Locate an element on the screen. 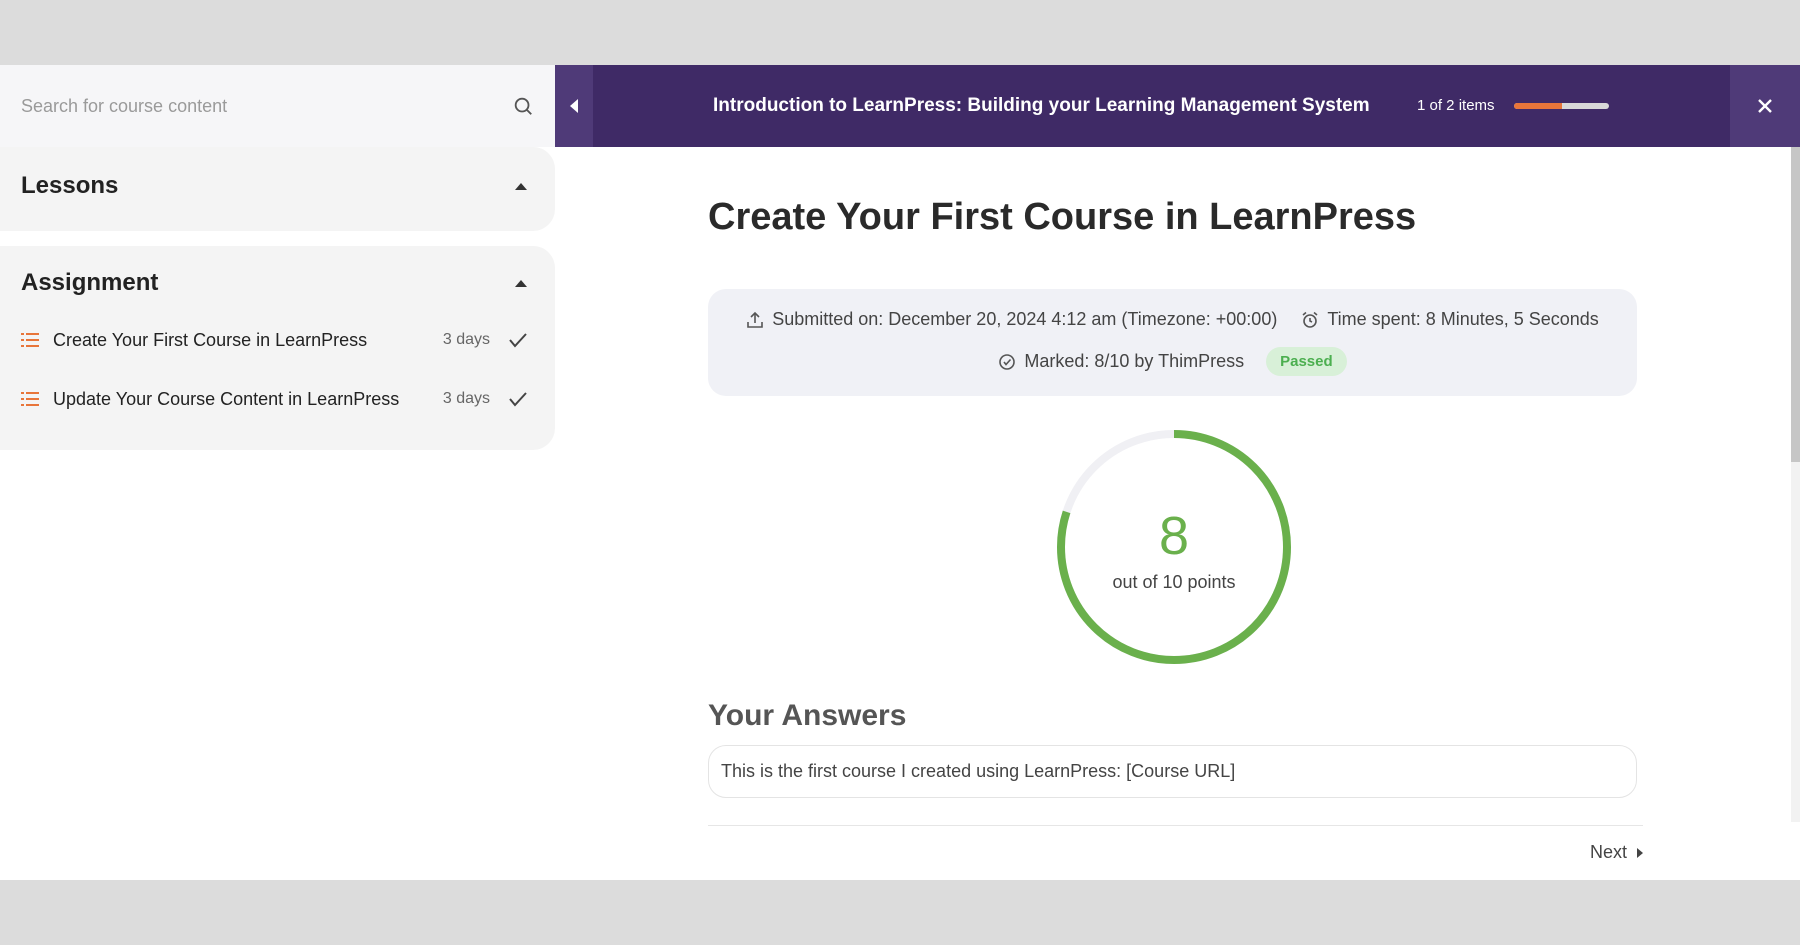 Image resolution: width=1800 pixels, height=945 pixels. time-spent-text: Time spent: 8 Minutes, 5 Seconds is located at coordinates (1463, 319).